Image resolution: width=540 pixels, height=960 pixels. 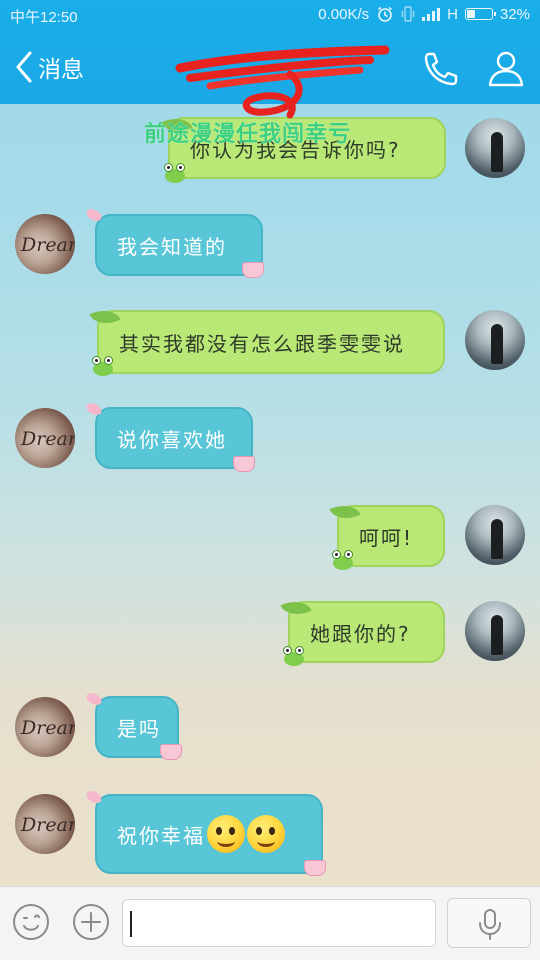 I want to click on message-text: 祝你幸福, so click(x=161, y=835).